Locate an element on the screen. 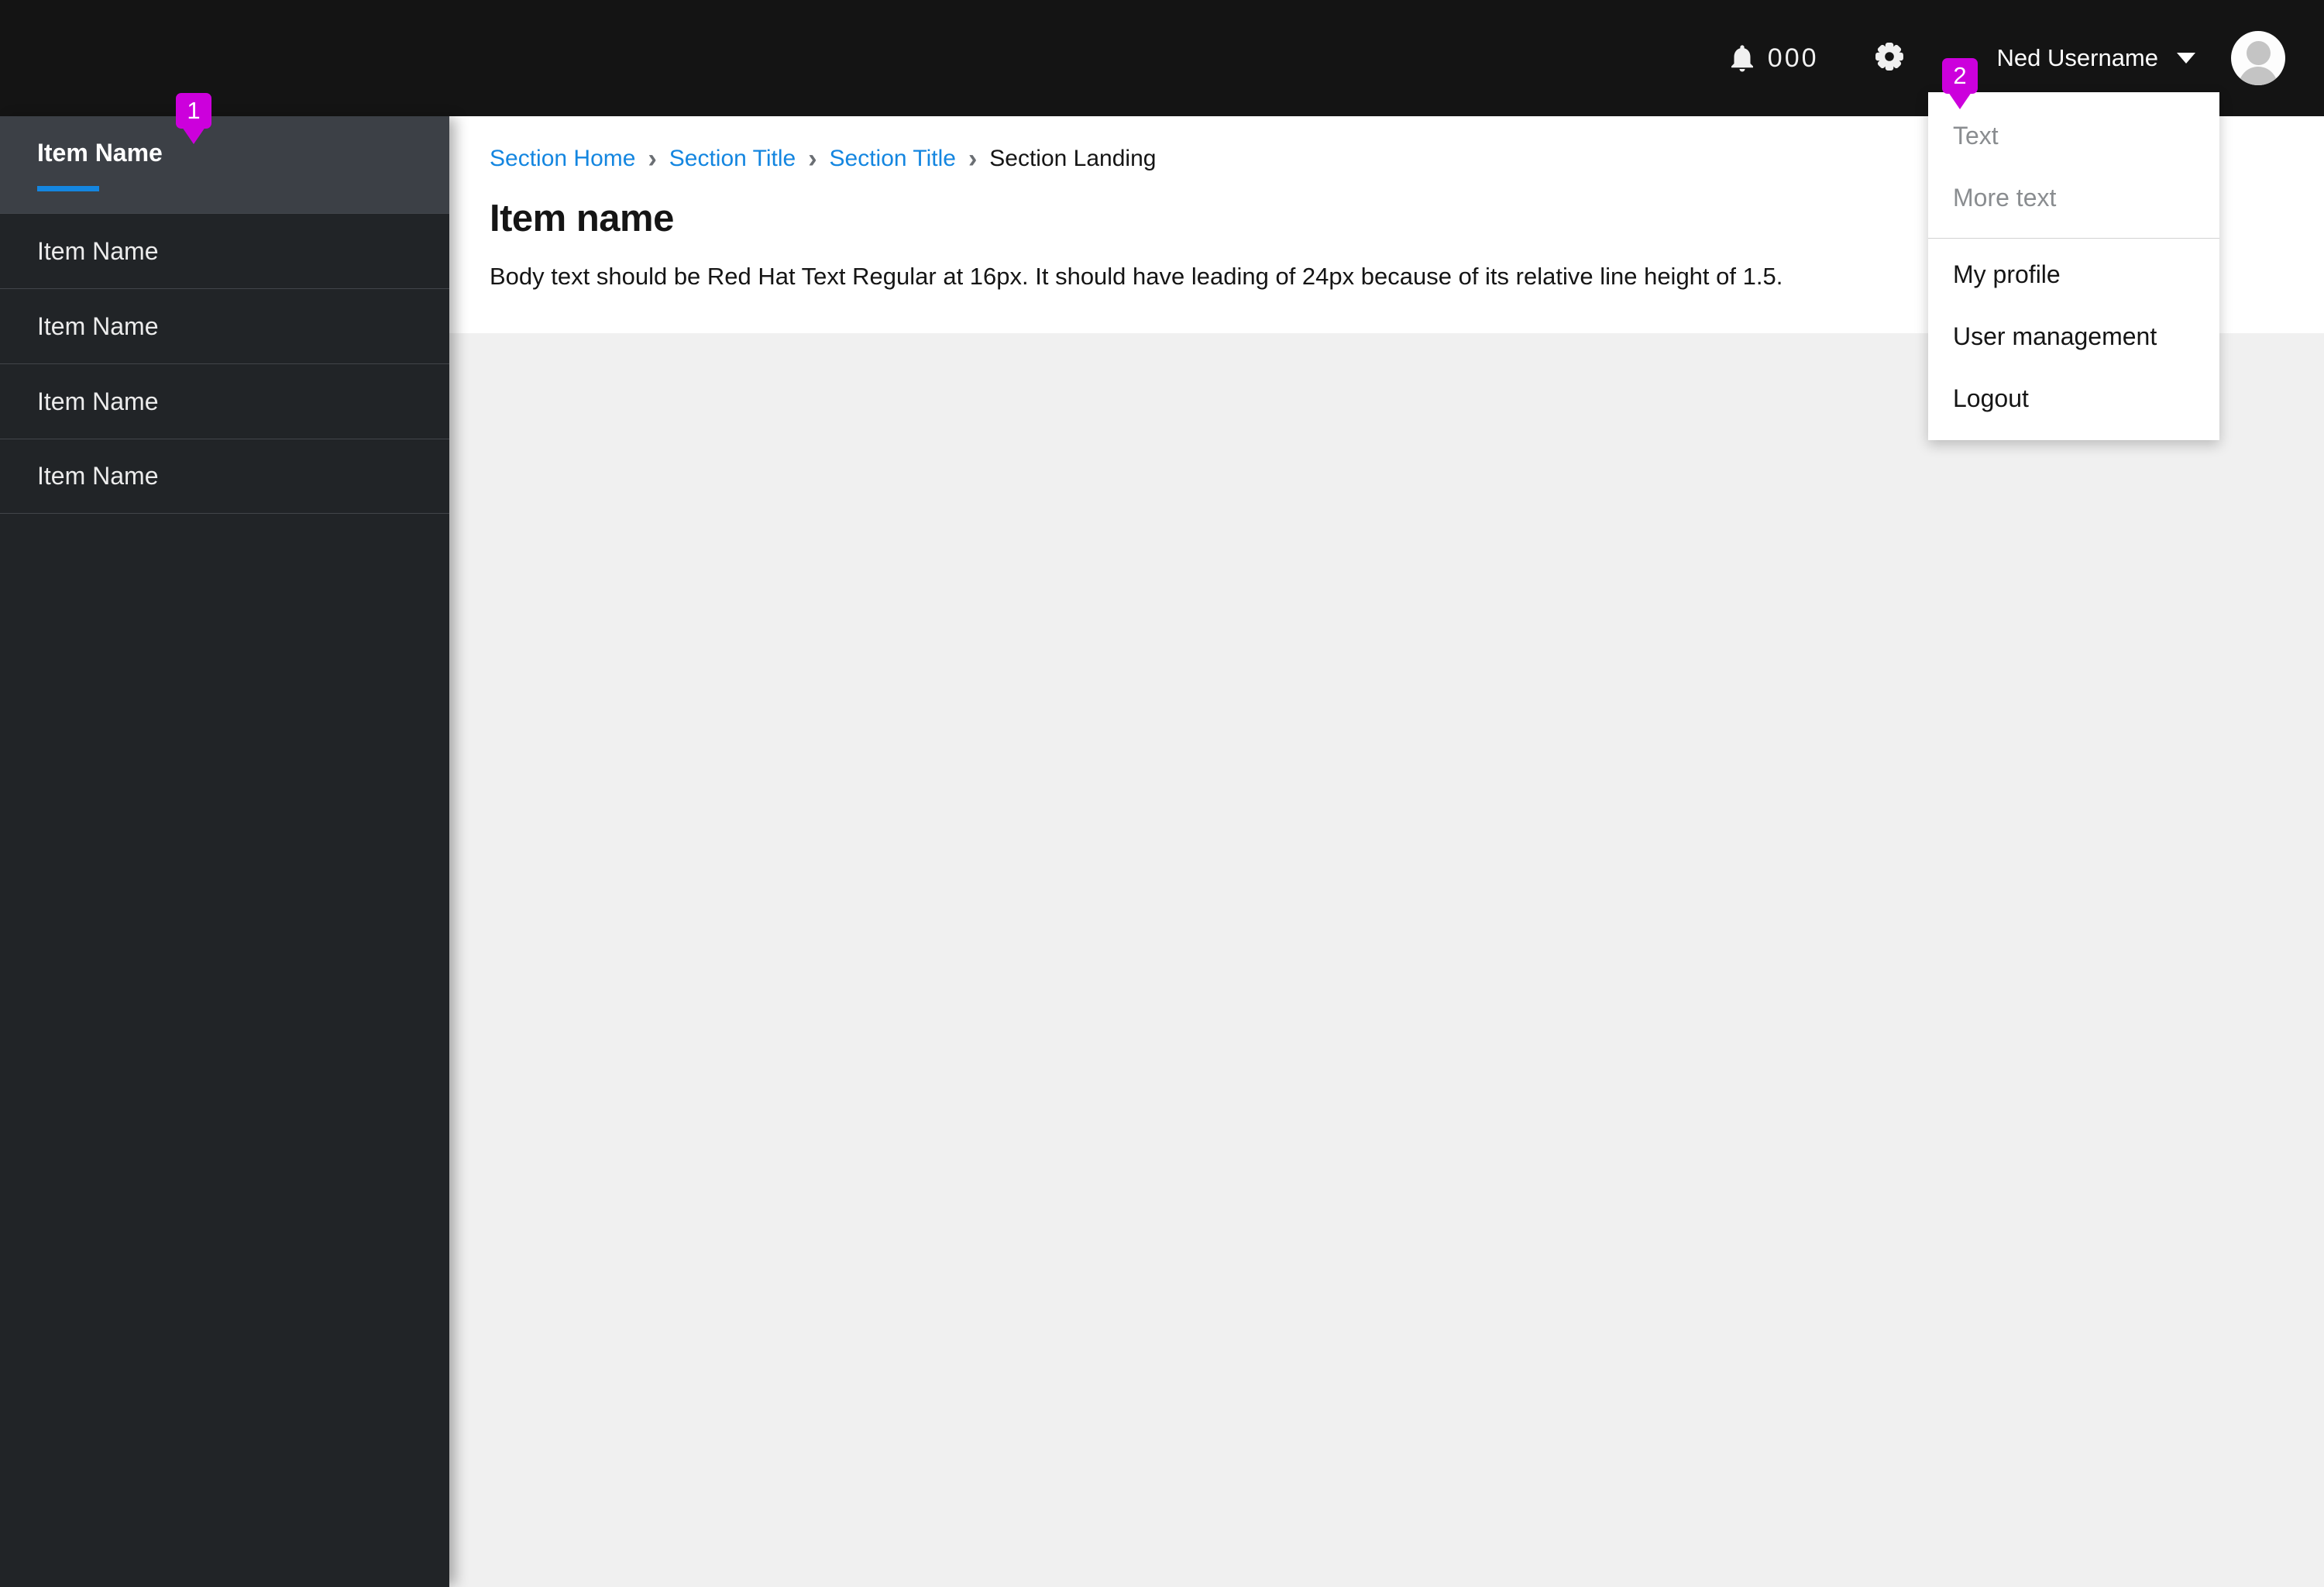 This screenshot has width=2324, height=1587. settings-button is located at coordinates (1889, 58).